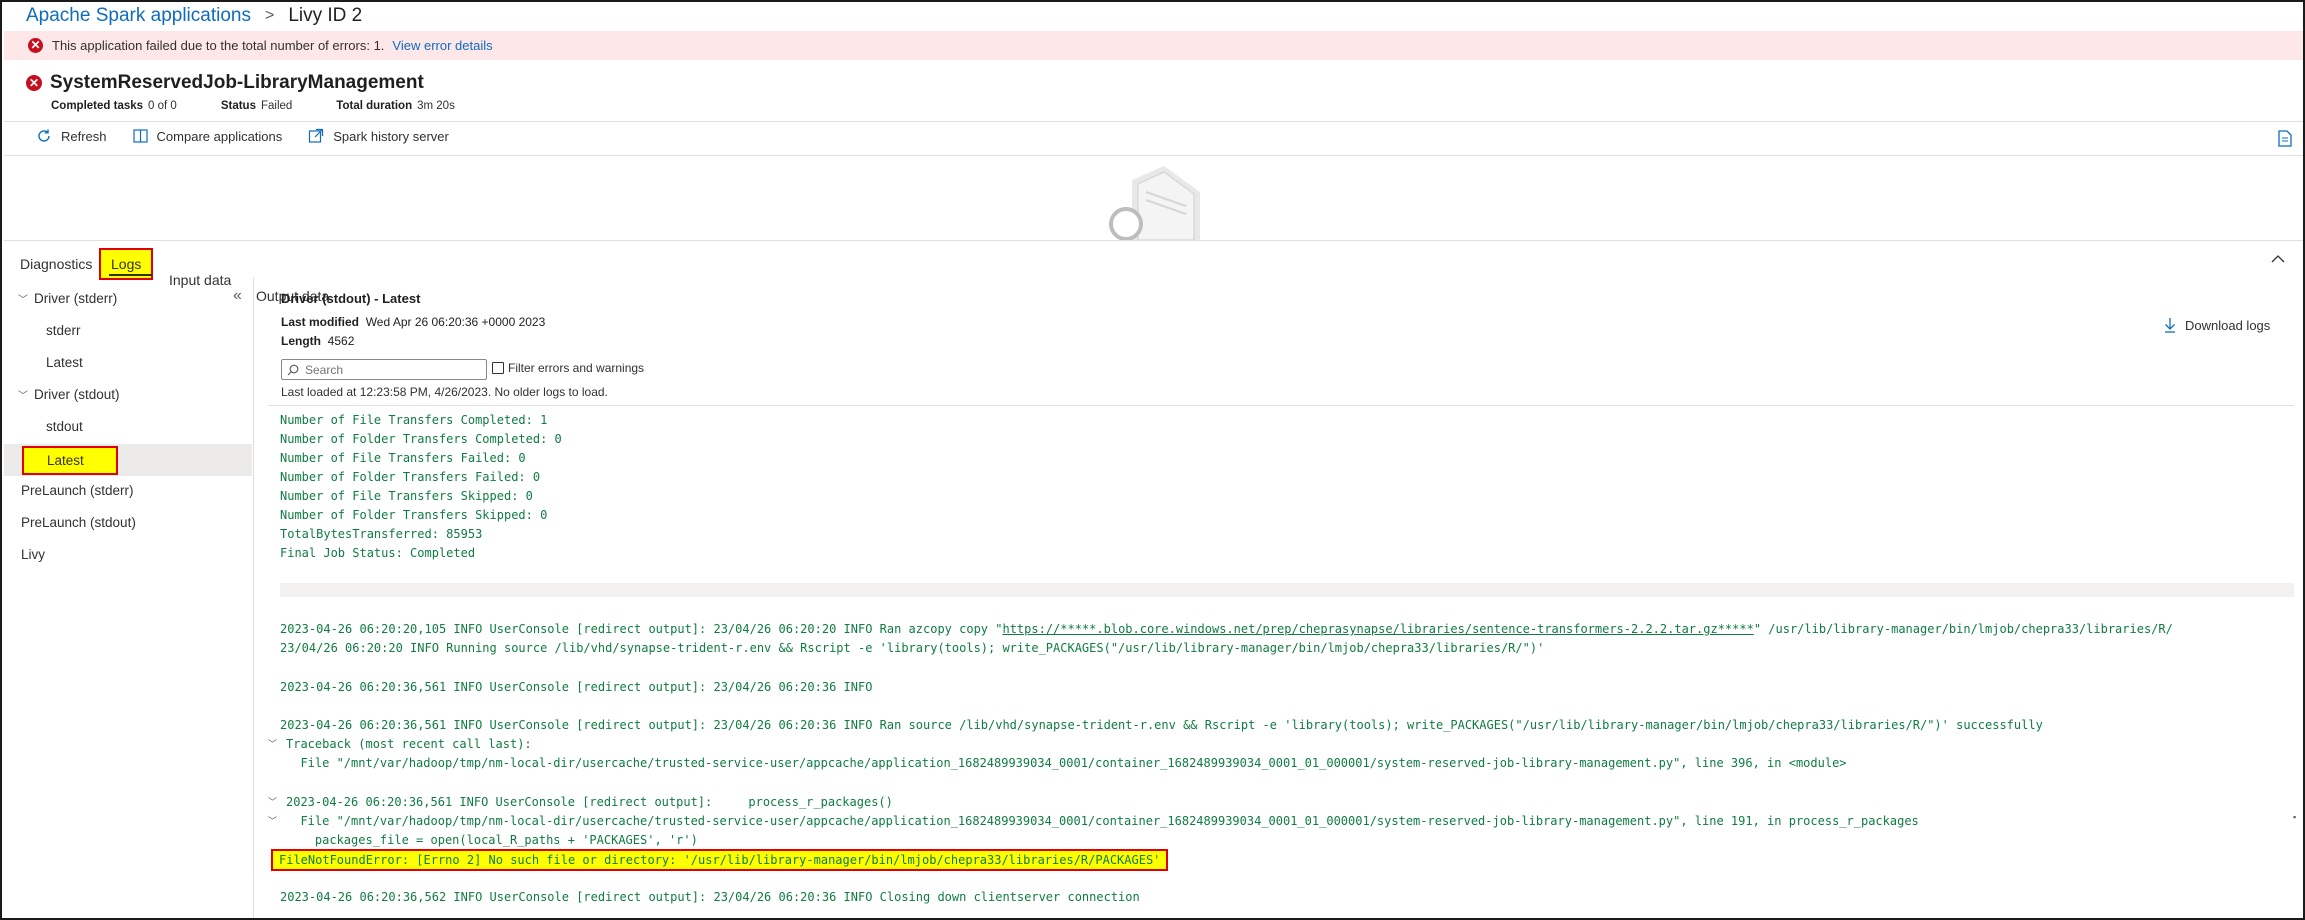 The width and height of the screenshot is (2305, 920). Describe the element at coordinates (455, 322) in the screenshot. I see `last-modified-value: Wed Apr 26 06:20:36 +0000 2023` at that location.